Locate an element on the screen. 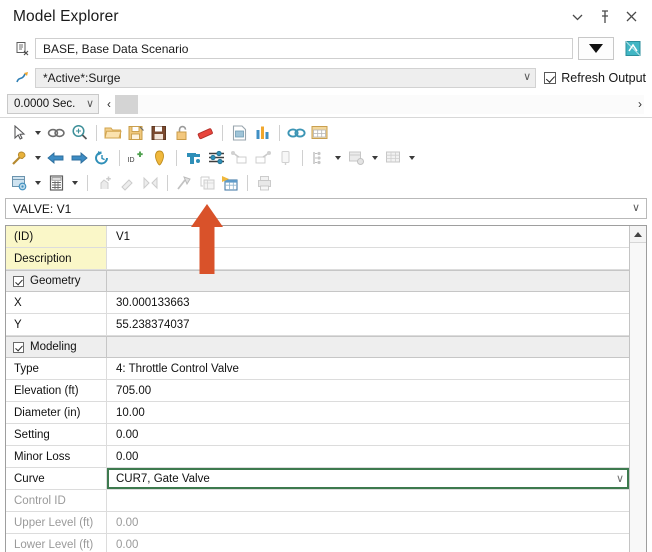 The image size is (652, 552). property-name: Elevation (ft) is located at coordinates (56, 390).